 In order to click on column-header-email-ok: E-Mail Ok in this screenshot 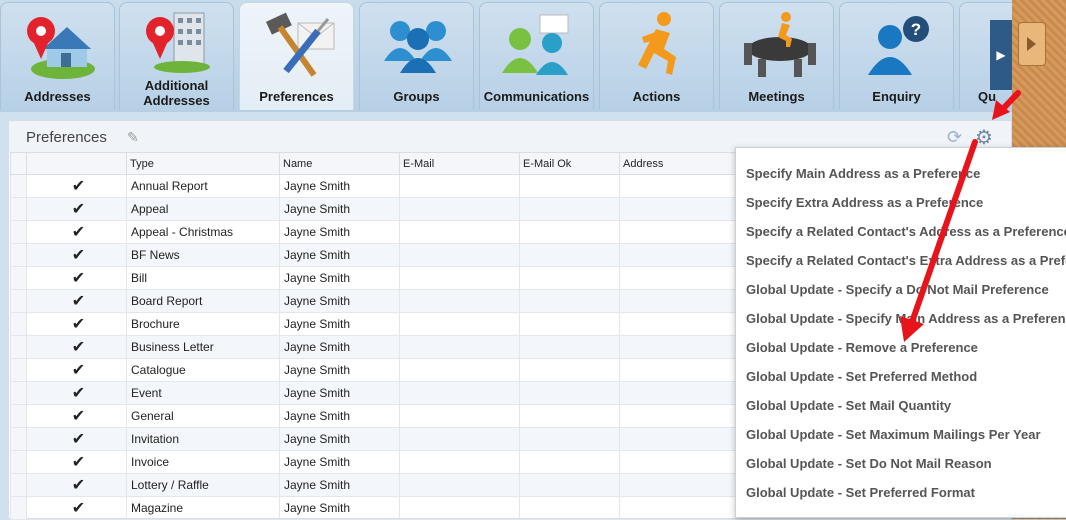, I will do `click(569, 163)`.